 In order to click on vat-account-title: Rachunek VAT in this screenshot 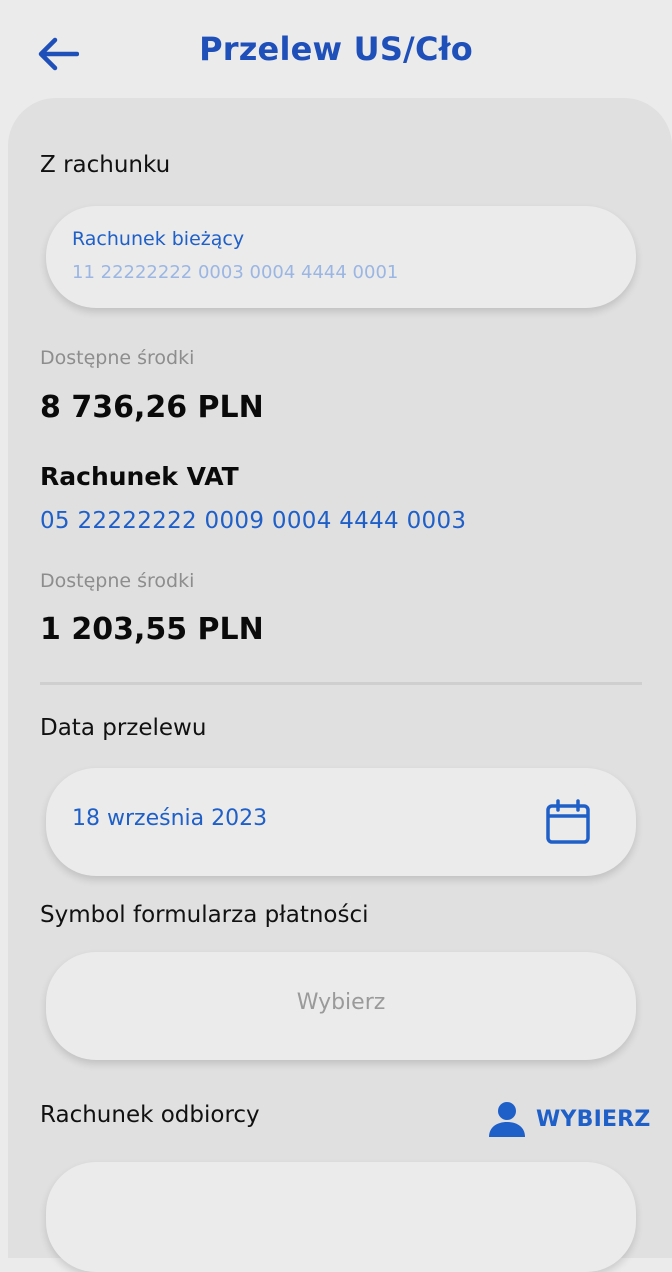, I will do `click(139, 476)`.